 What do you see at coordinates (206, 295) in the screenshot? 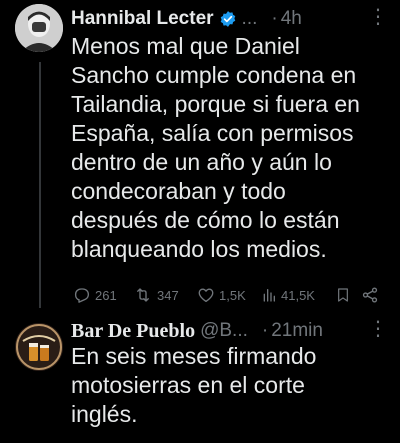
I see `like-icon` at bounding box center [206, 295].